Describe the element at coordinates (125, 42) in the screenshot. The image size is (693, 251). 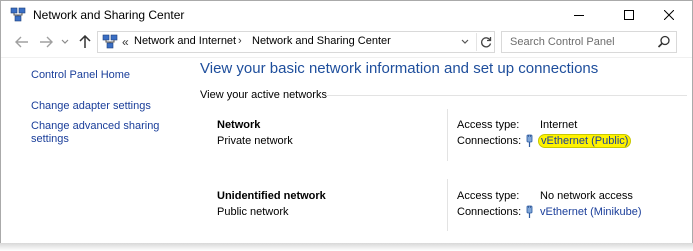
I see `address-overflow-chevrons: «` at that location.